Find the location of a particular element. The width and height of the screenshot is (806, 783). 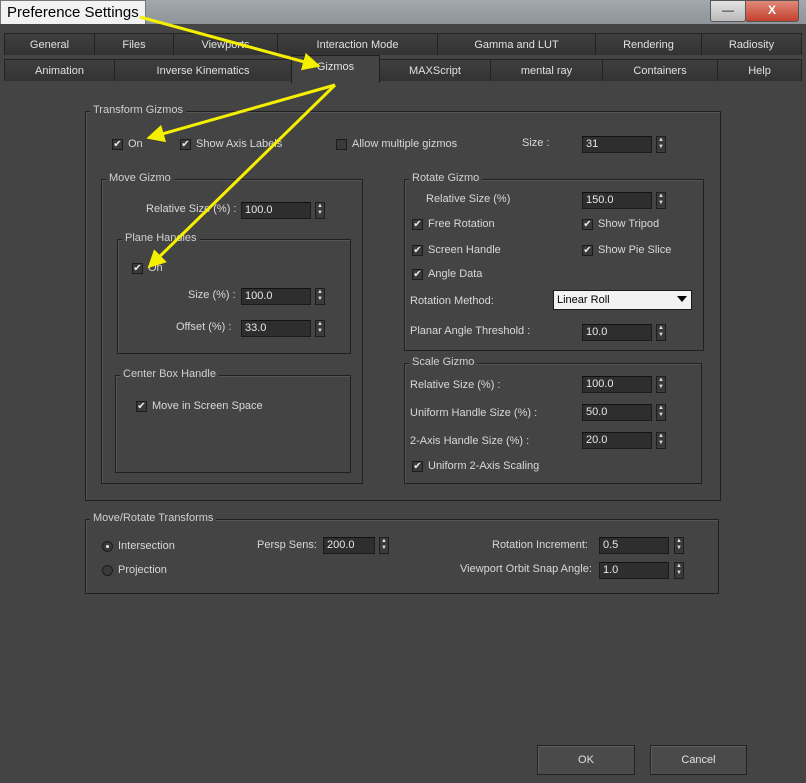

plane-offset-label: Offset (%) : is located at coordinates (204, 327).